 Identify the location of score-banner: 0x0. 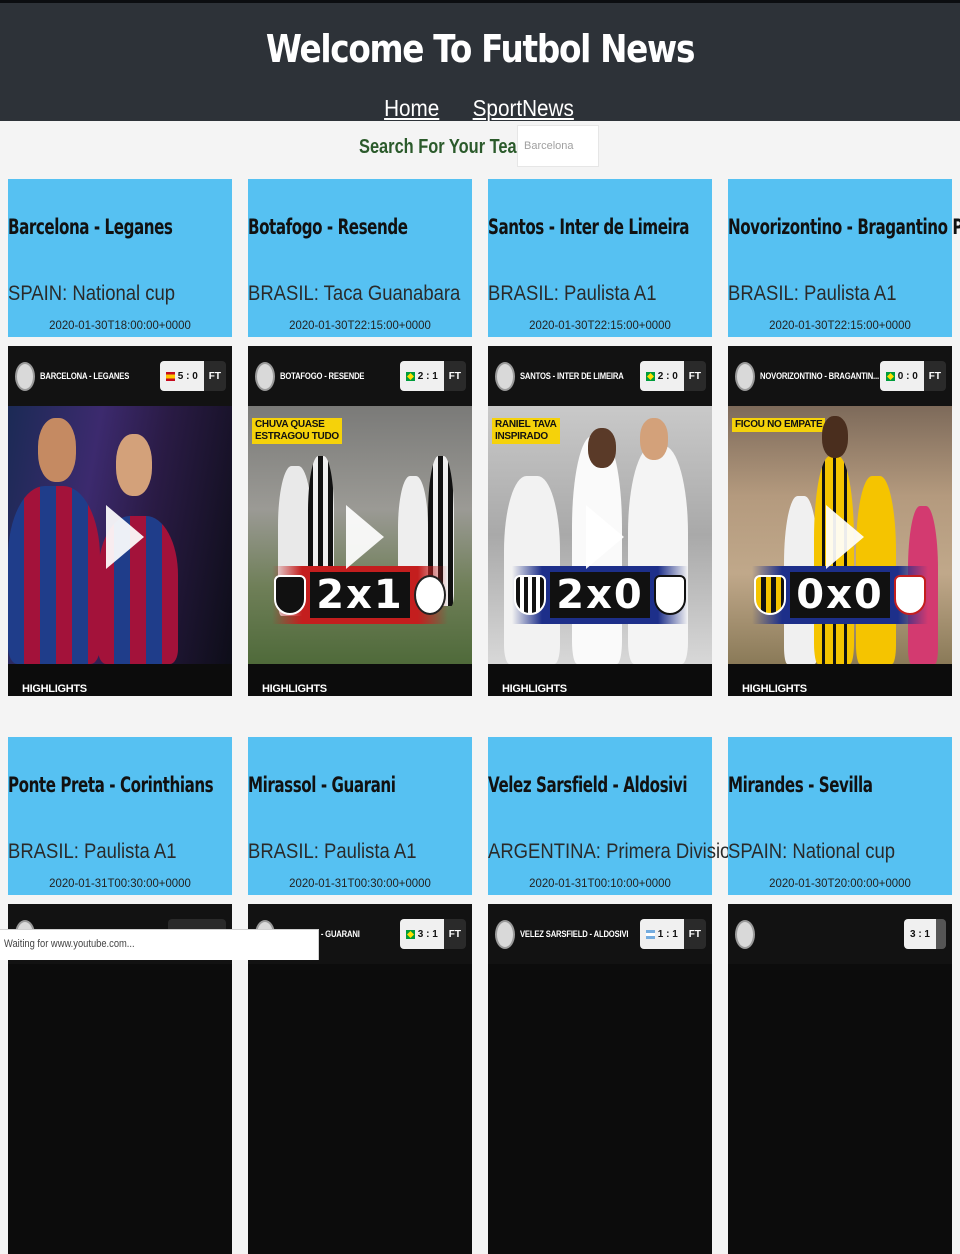
(840, 595).